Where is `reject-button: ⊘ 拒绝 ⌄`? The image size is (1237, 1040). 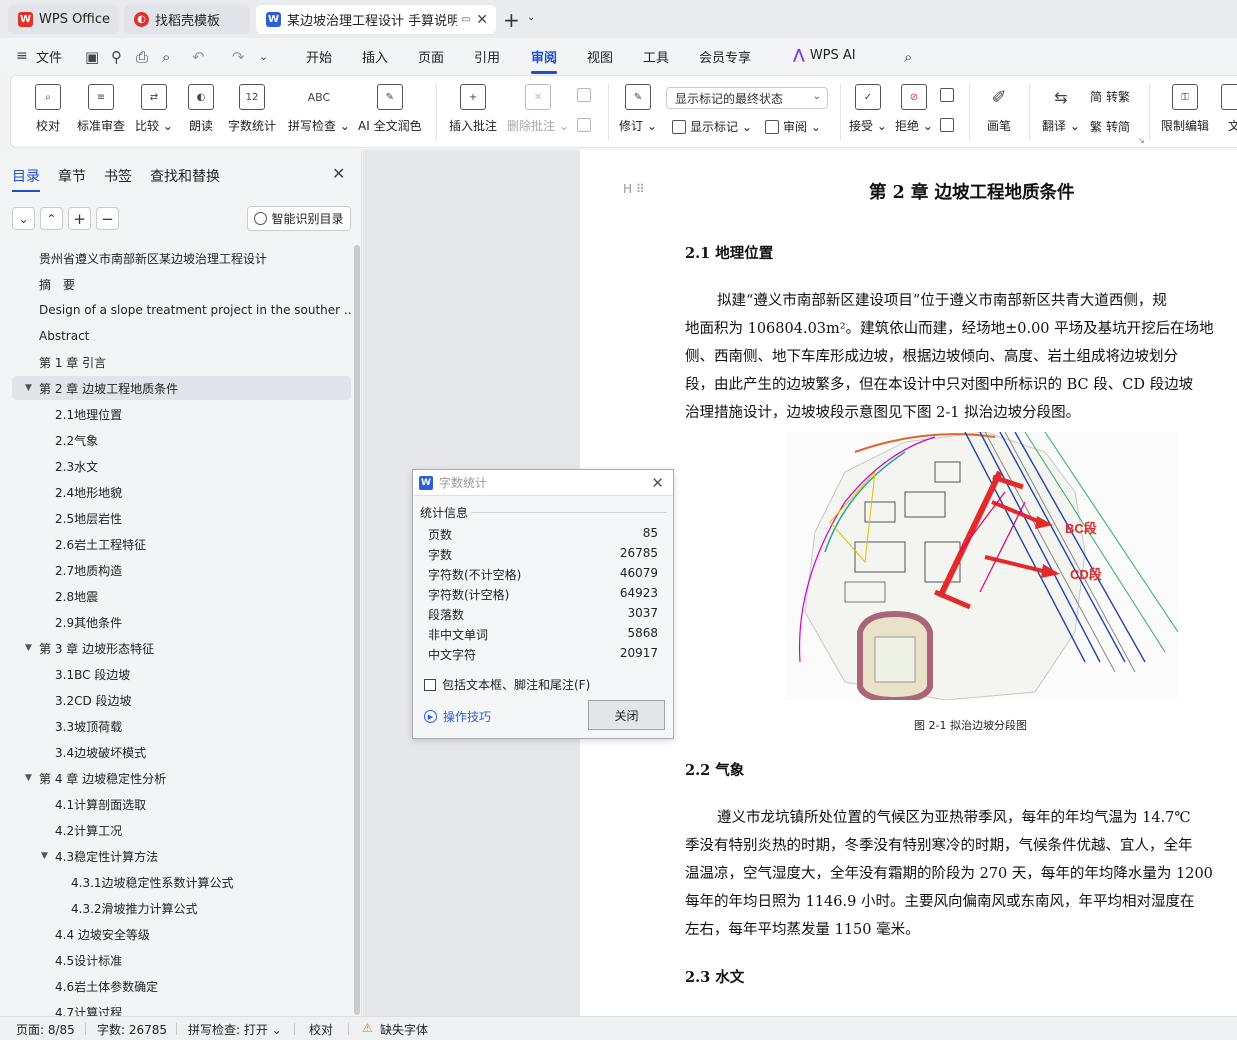
reject-button: ⊘ 拒绝 ⌄ is located at coordinates (914, 109).